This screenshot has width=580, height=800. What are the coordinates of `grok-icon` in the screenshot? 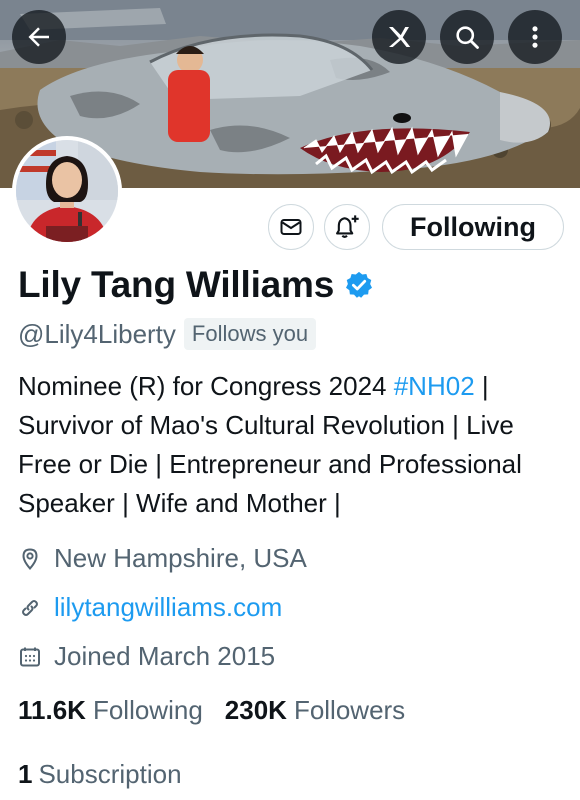 It's located at (400, 37).